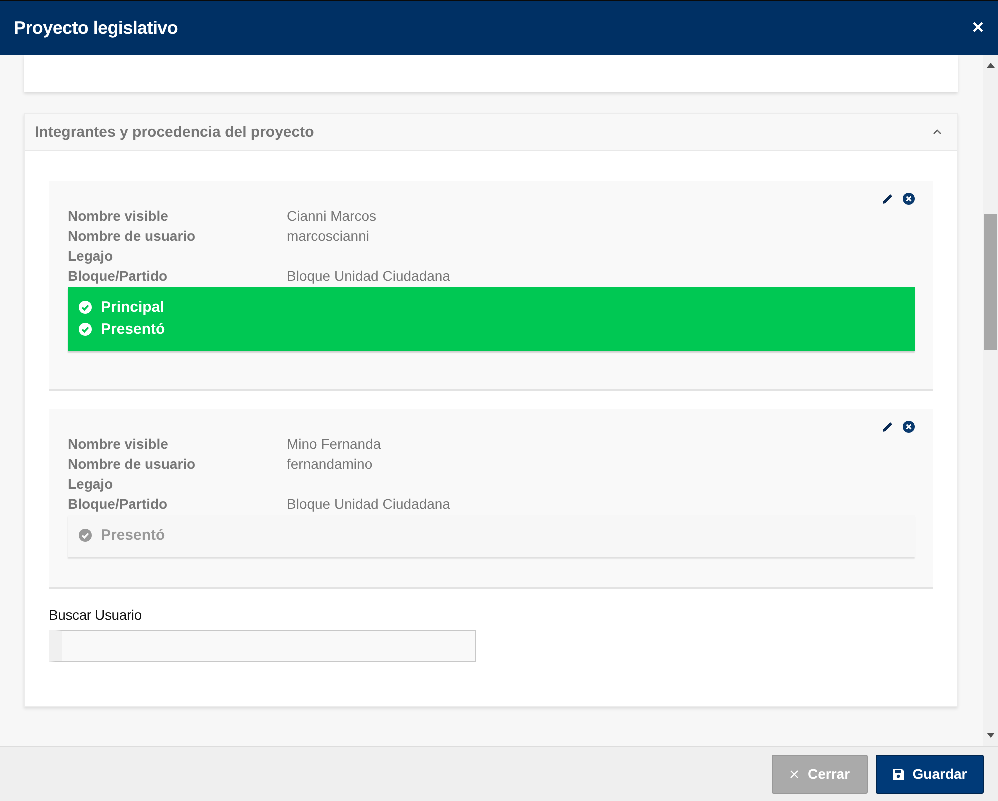 The width and height of the screenshot is (998, 801). Describe the element at coordinates (96, 615) in the screenshot. I see `field-label: Buscar Usuario` at that location.